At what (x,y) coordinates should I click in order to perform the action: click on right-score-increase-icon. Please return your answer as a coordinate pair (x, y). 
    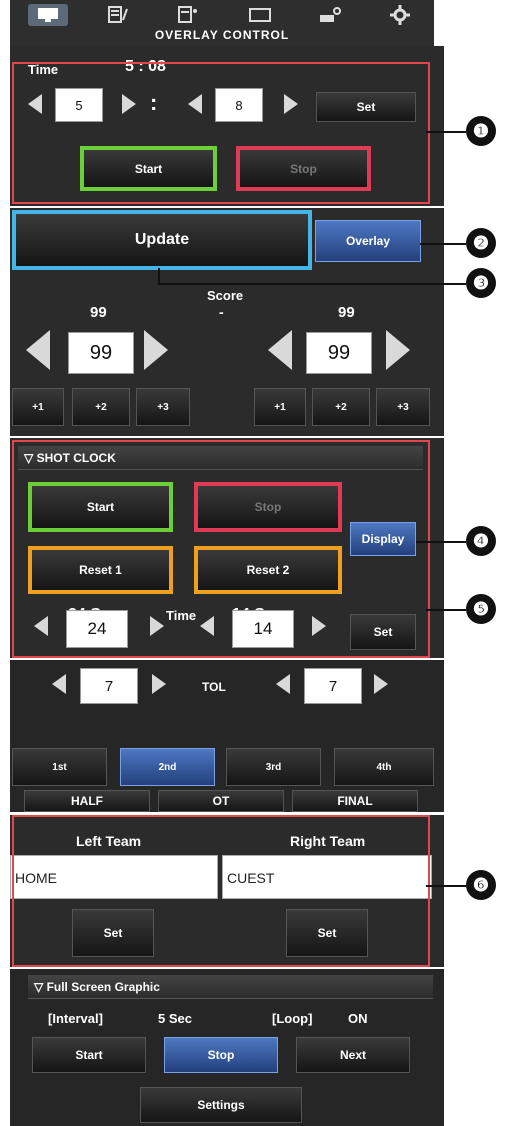
    Looking at the image, I should click on (398, 350).